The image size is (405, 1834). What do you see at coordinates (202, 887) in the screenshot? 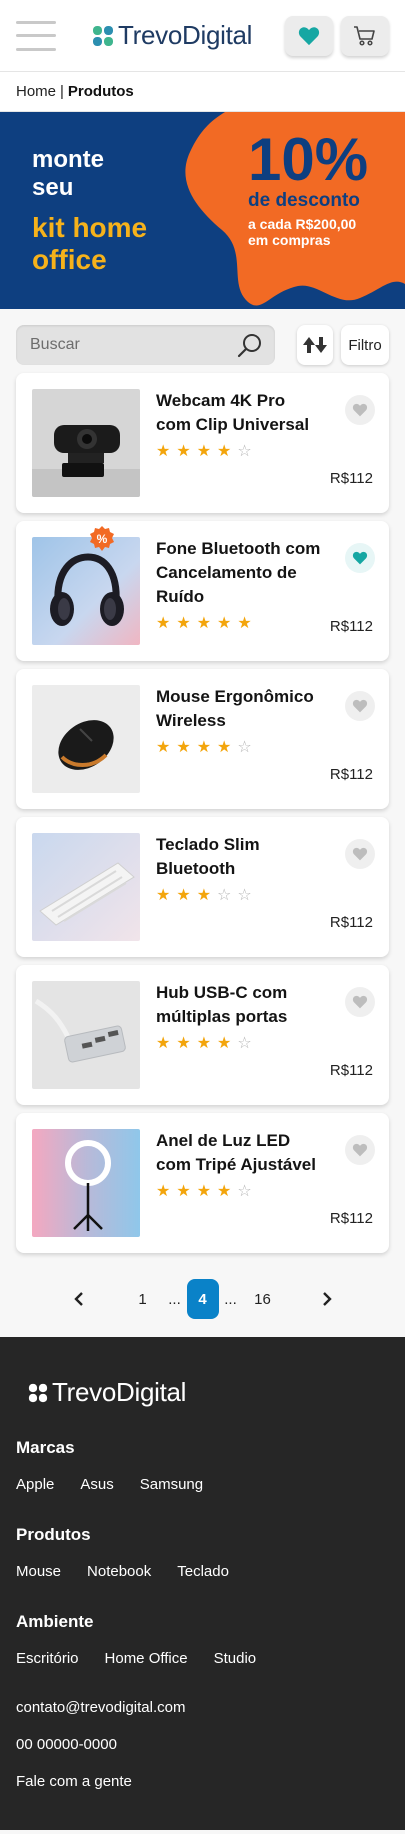
I see `product-card: Teclado Slim Bluetooth ★ ★ ★ ☆ ☆ R$112` at bounding box center [202, 887].